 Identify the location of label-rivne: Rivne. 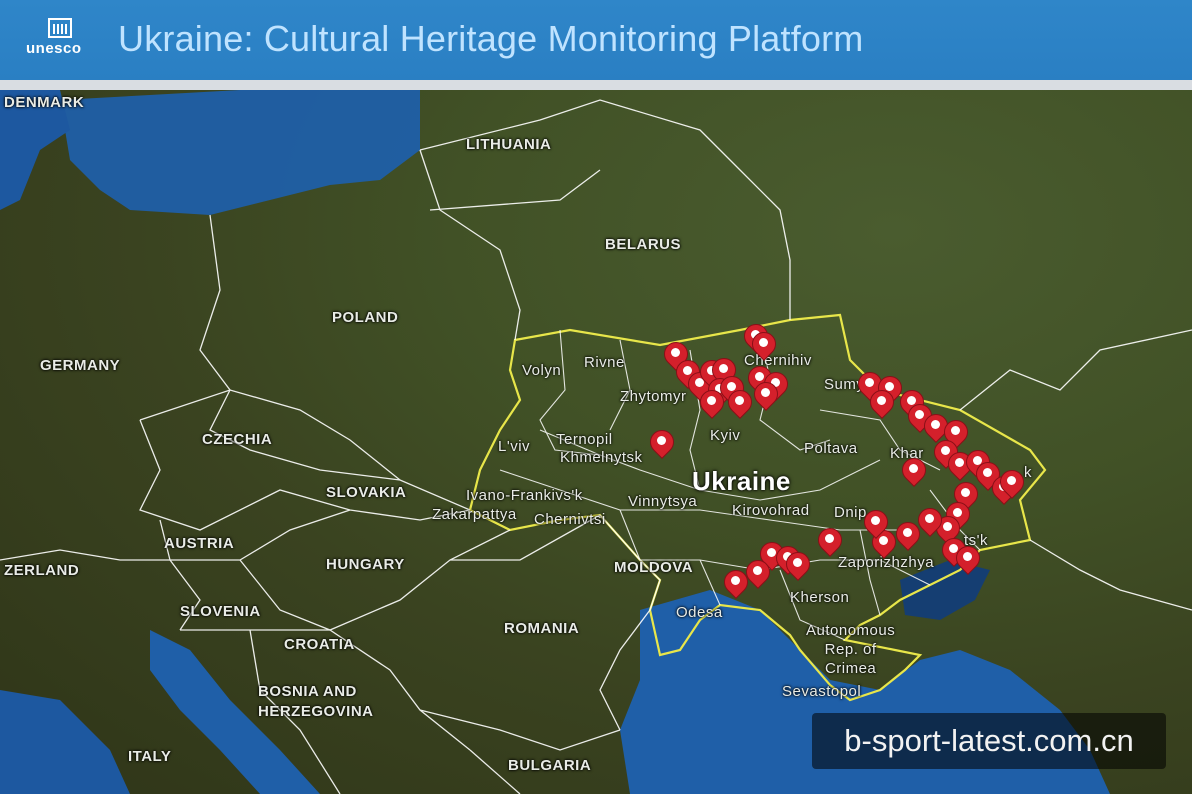
(604, 362).